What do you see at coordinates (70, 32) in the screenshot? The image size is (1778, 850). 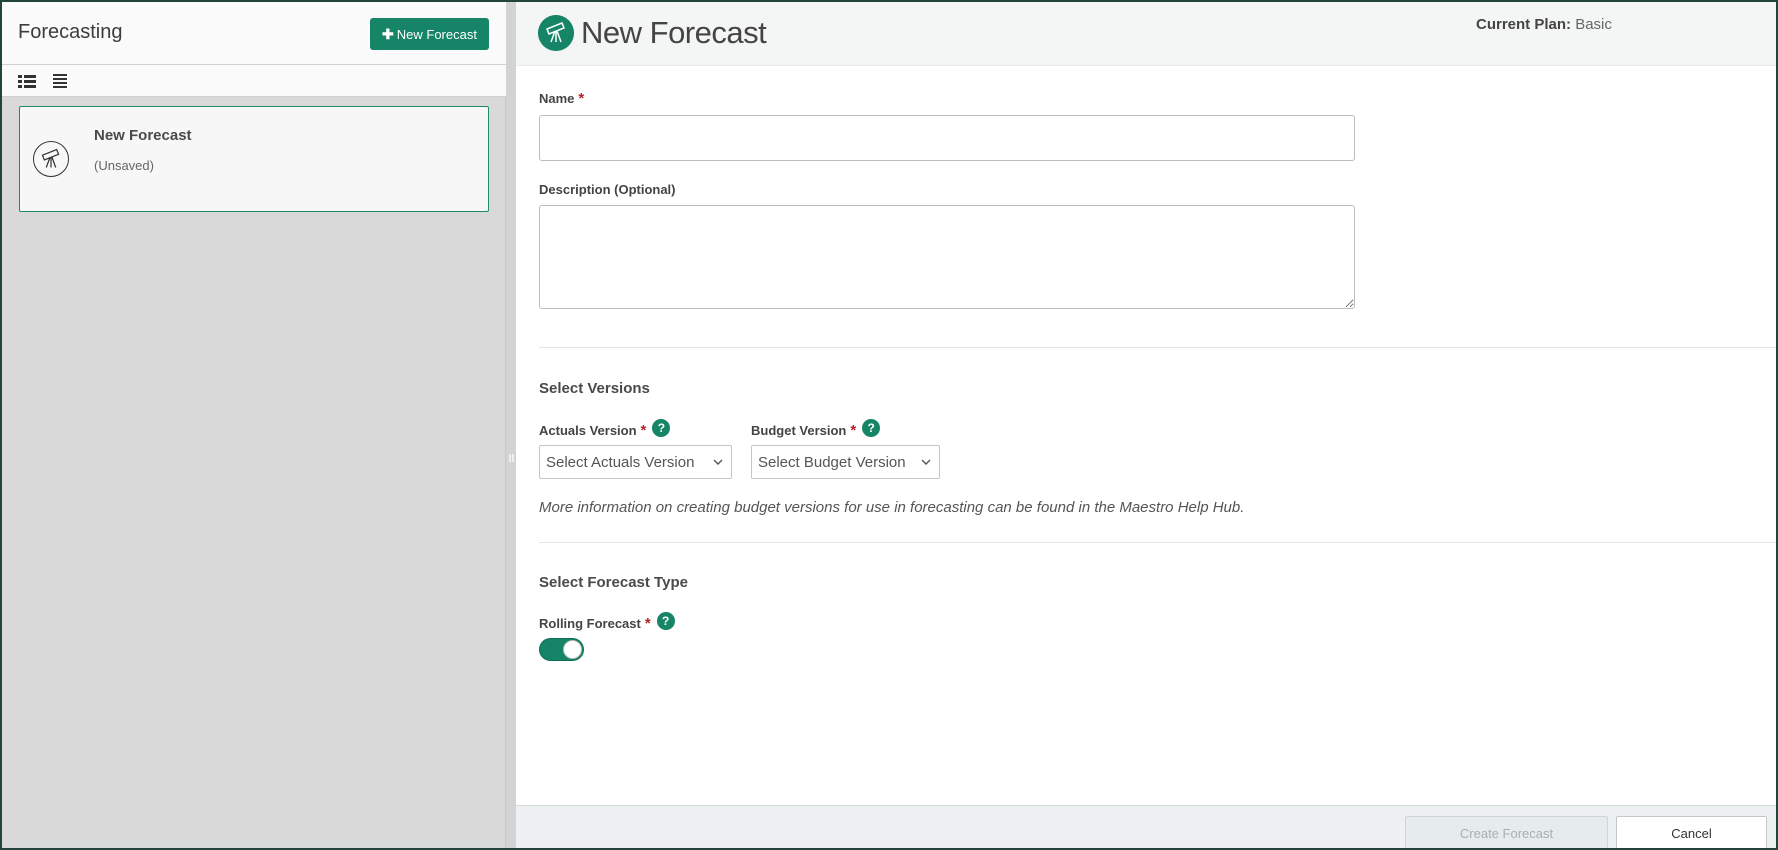 I see `panel-title: Forecasting` at bounding box center [70, 32].